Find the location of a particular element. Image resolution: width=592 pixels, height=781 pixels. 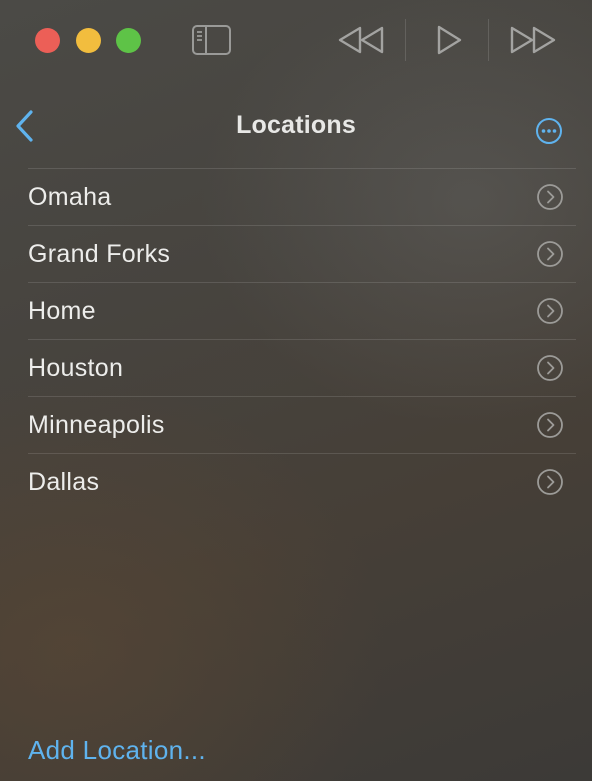

sidebar-toggle-button is located at coordinates (212, 40).